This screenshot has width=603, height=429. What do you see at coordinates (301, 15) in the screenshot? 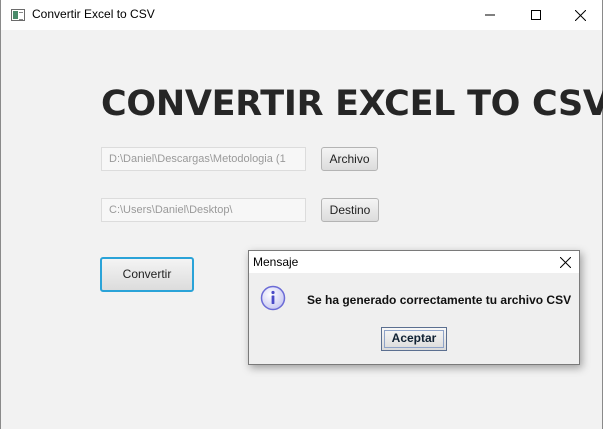
I see `title-bar: Convertir Excel to CSV` at bounding box center [301, 15].